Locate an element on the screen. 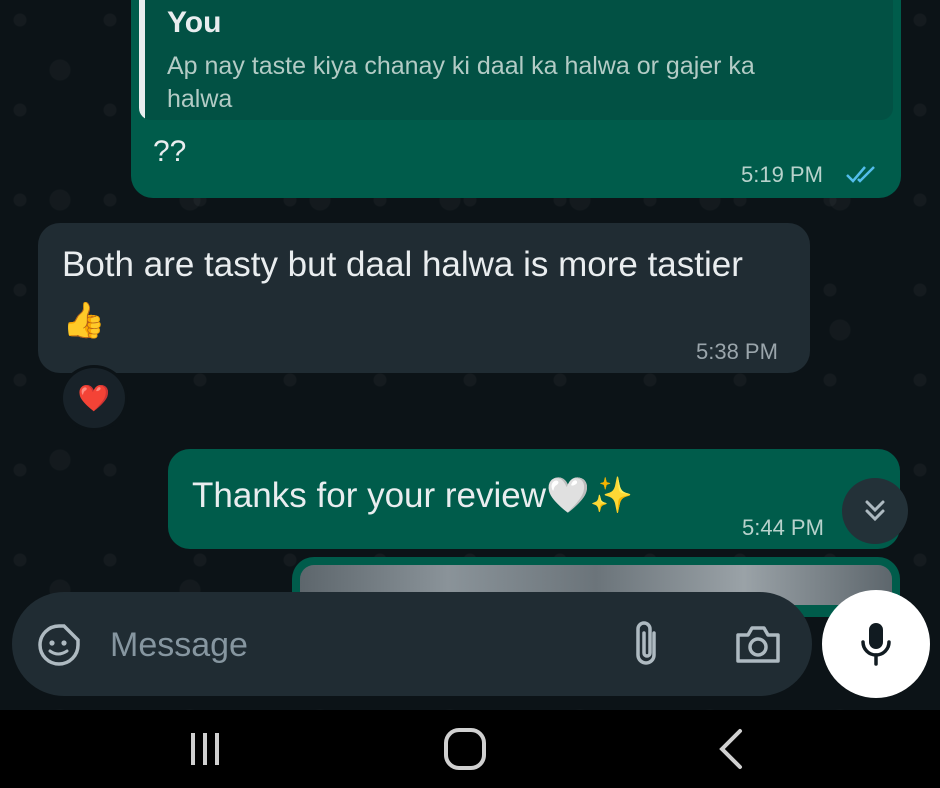  recent-apps-icon is located at coordinates (205, 749).